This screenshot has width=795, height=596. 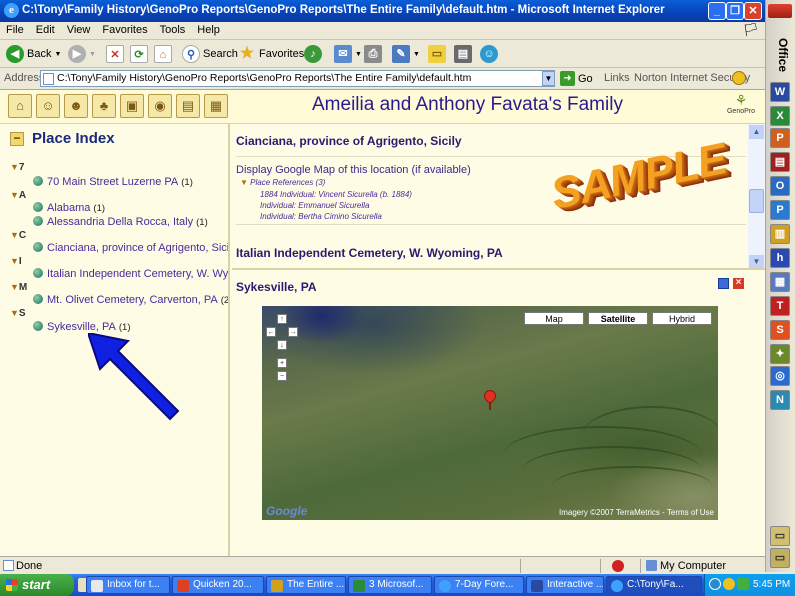 What do you see at coordinates (286, 511) in the screenshot?
I see `google-logo: Google` at bounding box center [286, 511].